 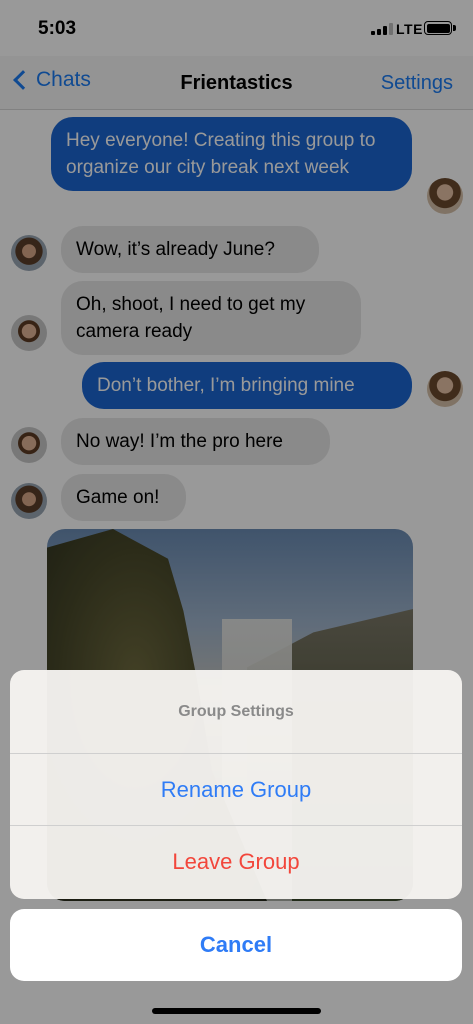 What do you see at coordinates (236, 945) in the screenshot?
I see `cancel-button: Cancel` at bounding box center [236, 945].